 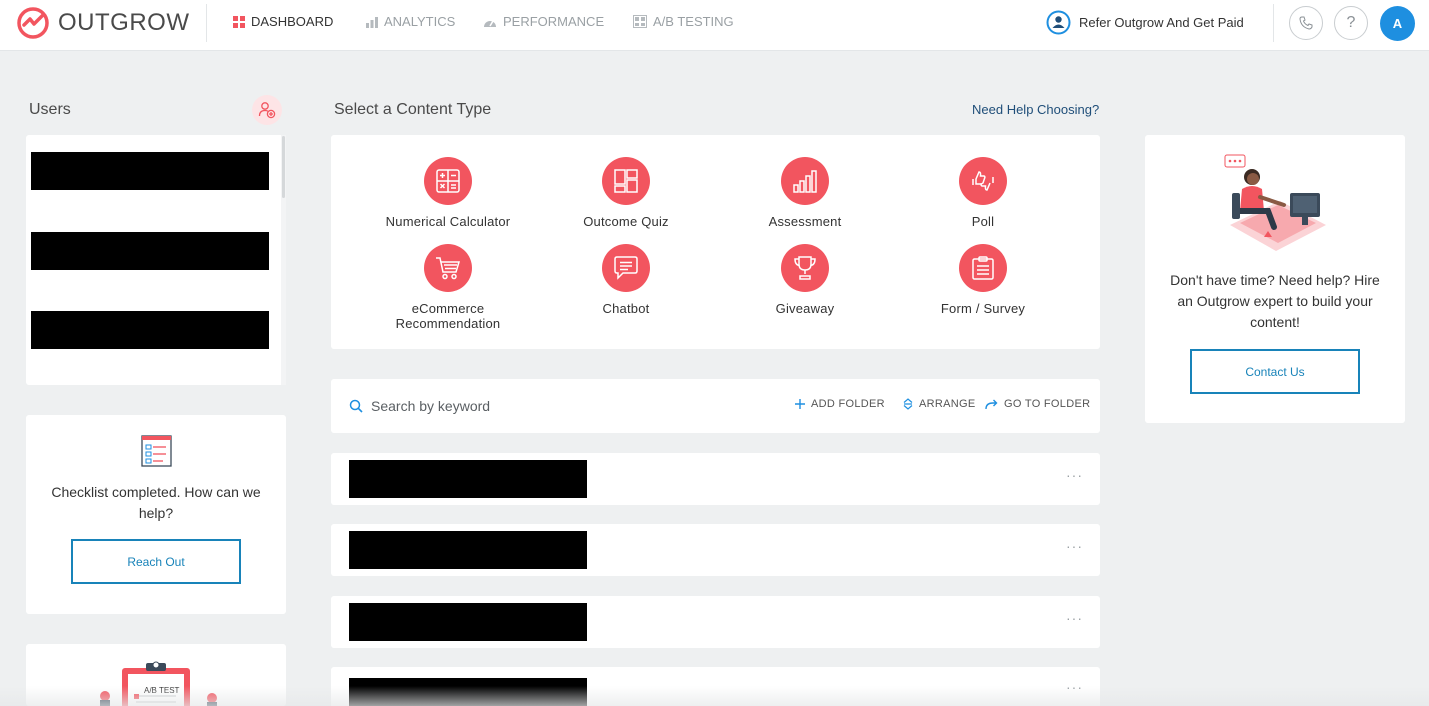 I want to click on refer-user-icon, so click(x=1058, y=22).